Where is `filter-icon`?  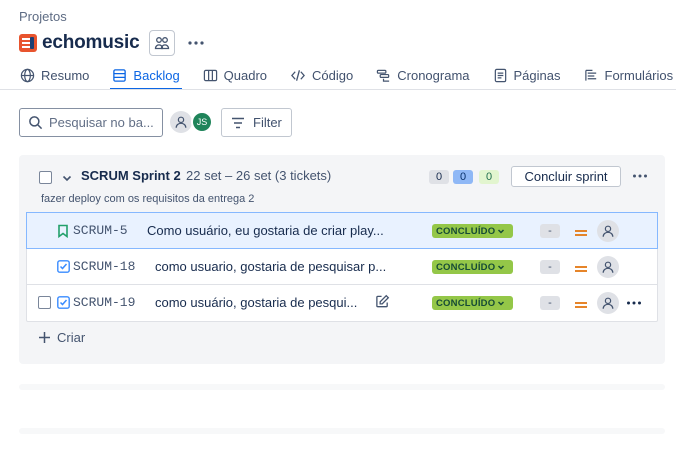 filter-icon is located at coordinates (238, 122).